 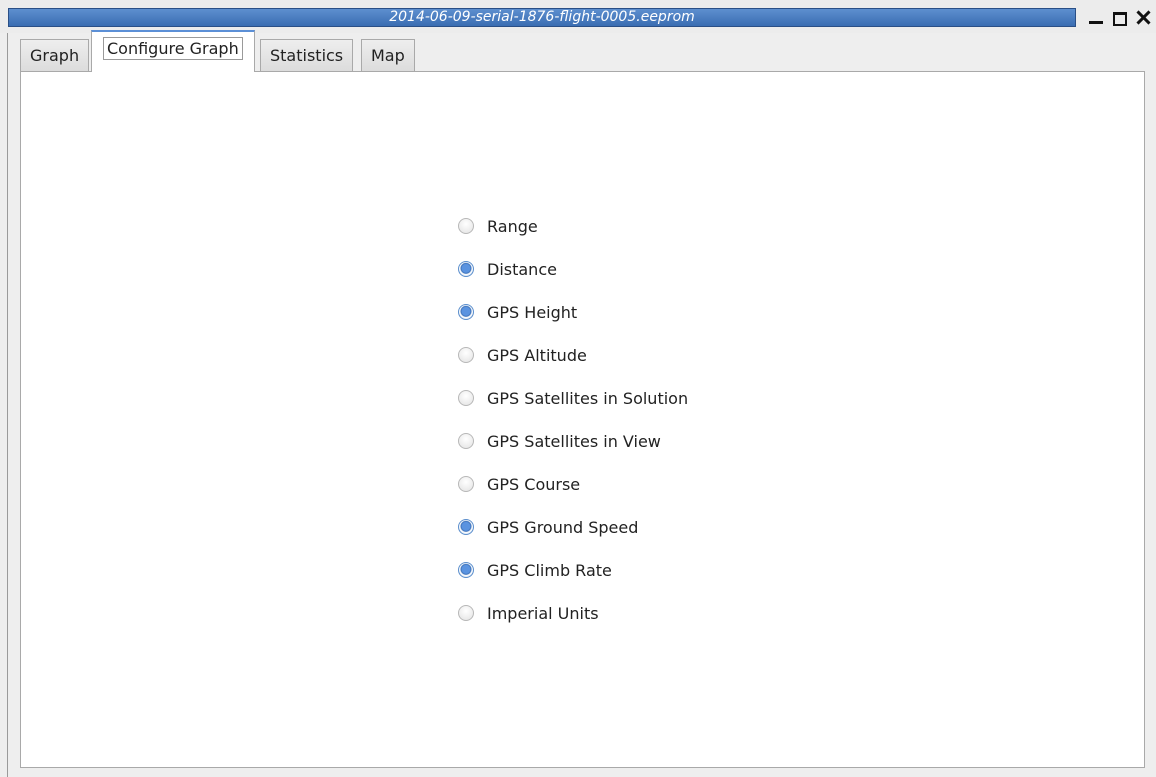 I want to click on option-label: GPS Course, so click(x=534, y=484).